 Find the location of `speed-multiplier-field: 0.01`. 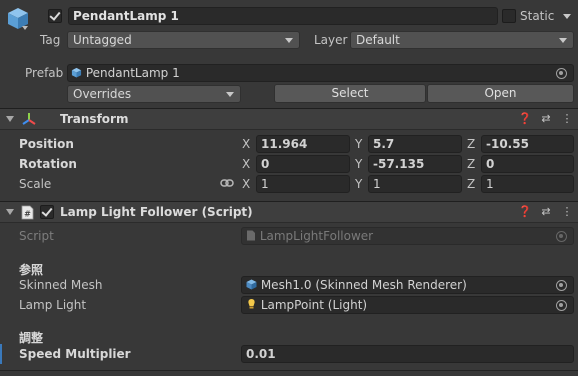

speed-multiplier-field: 0.01 is located at coordinates (407, 354).